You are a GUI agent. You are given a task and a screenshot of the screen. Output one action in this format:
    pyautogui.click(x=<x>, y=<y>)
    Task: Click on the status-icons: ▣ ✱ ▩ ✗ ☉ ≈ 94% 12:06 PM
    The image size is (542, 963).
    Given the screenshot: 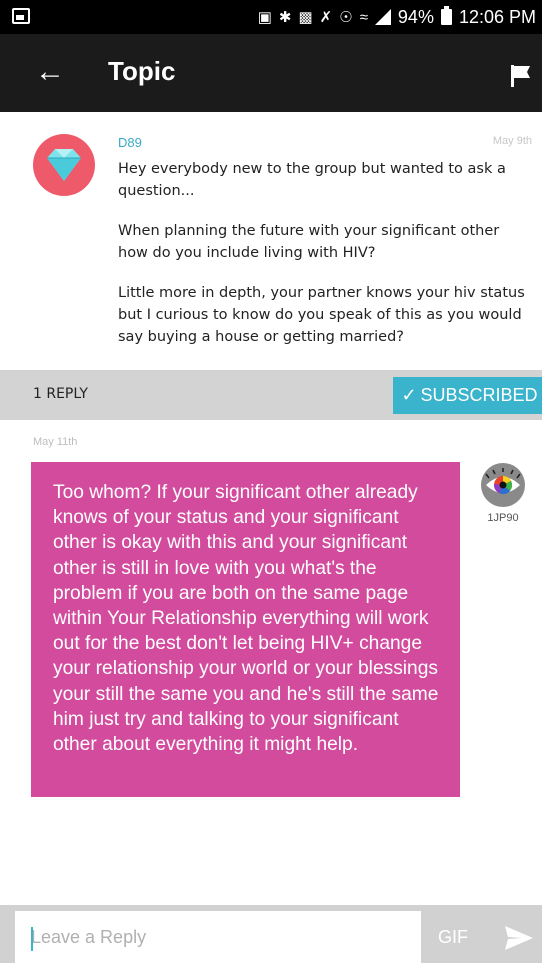 What is the action you would take?
    pyautogui.click(x=397, y=17)
    